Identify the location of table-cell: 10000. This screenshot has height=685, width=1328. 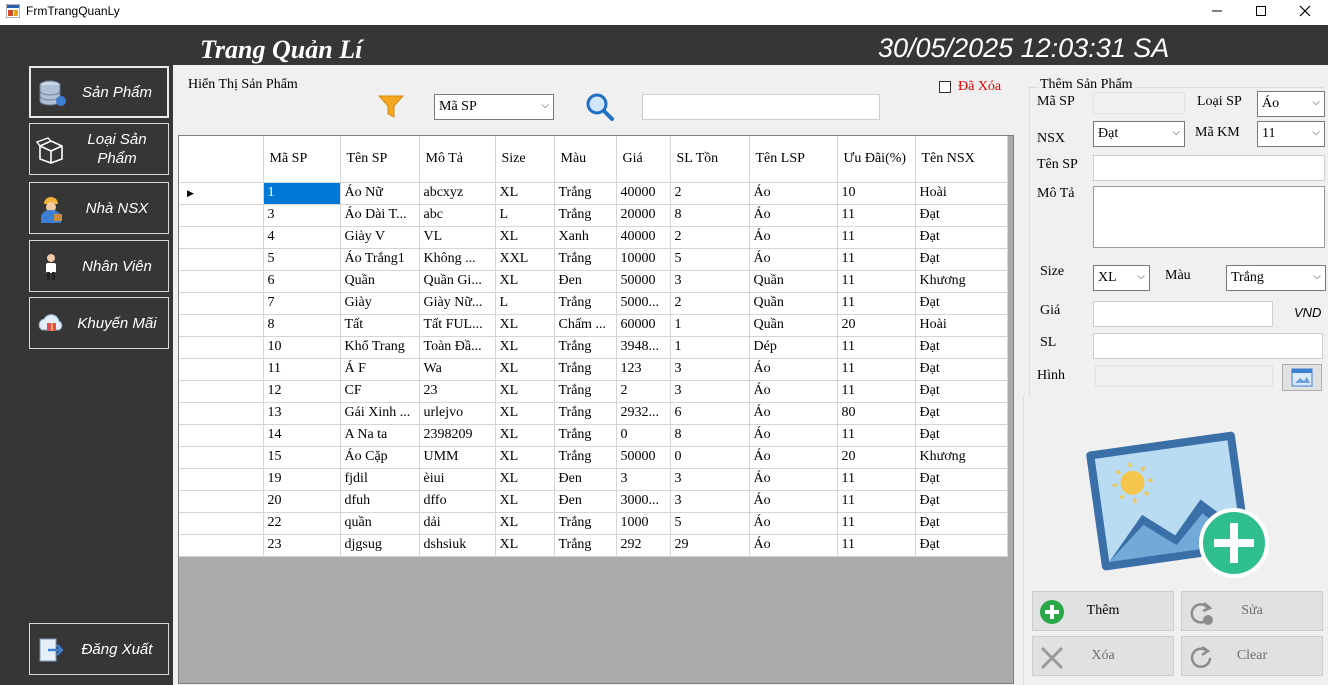
(643, 259).